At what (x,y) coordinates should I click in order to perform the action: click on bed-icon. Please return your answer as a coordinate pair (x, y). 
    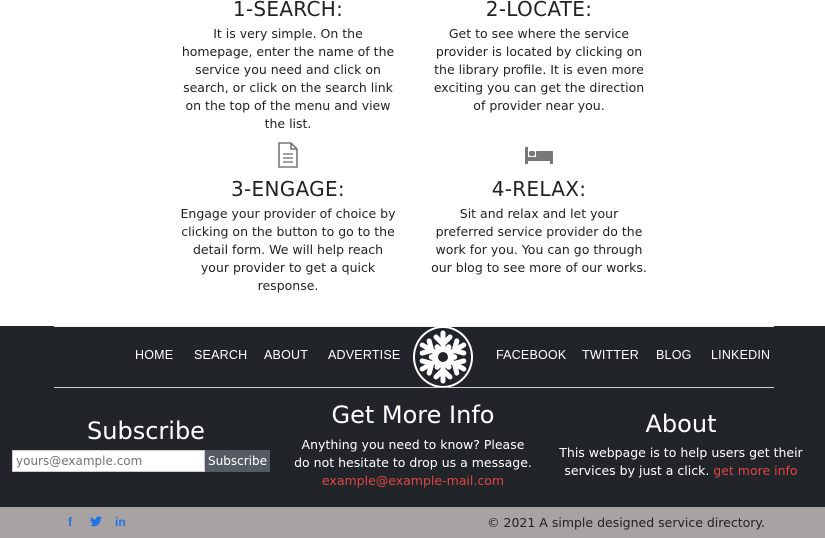
    Looking at the image, I should click on (539, 155).